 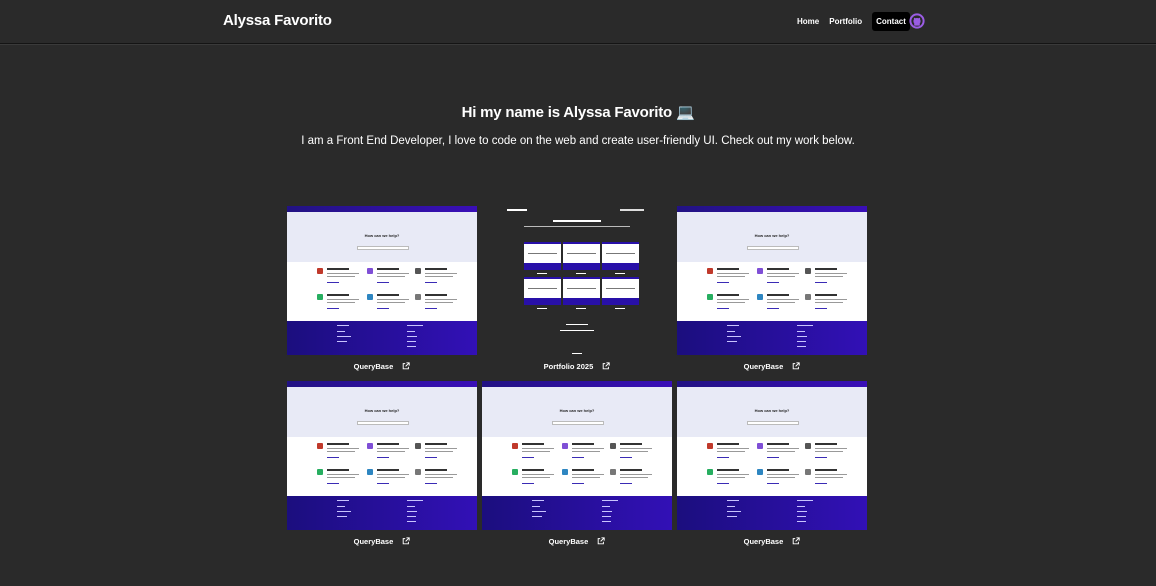 What do you see at coordinates (568, 366) in the screenshot?
I see `project-title: Portfolio 2025` at bounding box center [568, 366].